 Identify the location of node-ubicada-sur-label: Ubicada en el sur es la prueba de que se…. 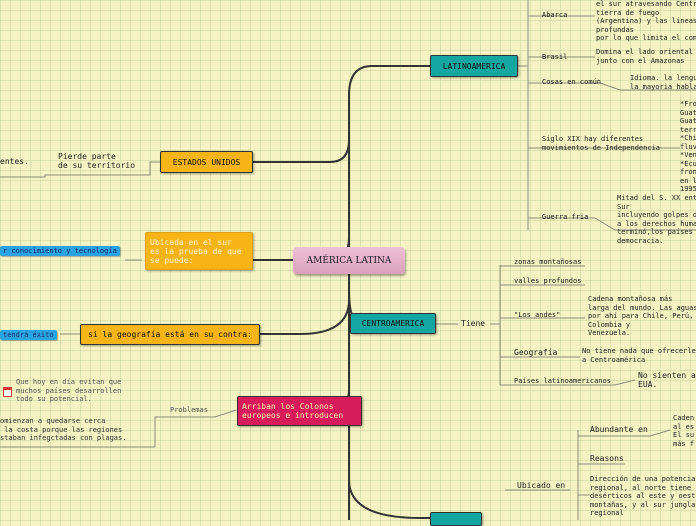
(196, 251).